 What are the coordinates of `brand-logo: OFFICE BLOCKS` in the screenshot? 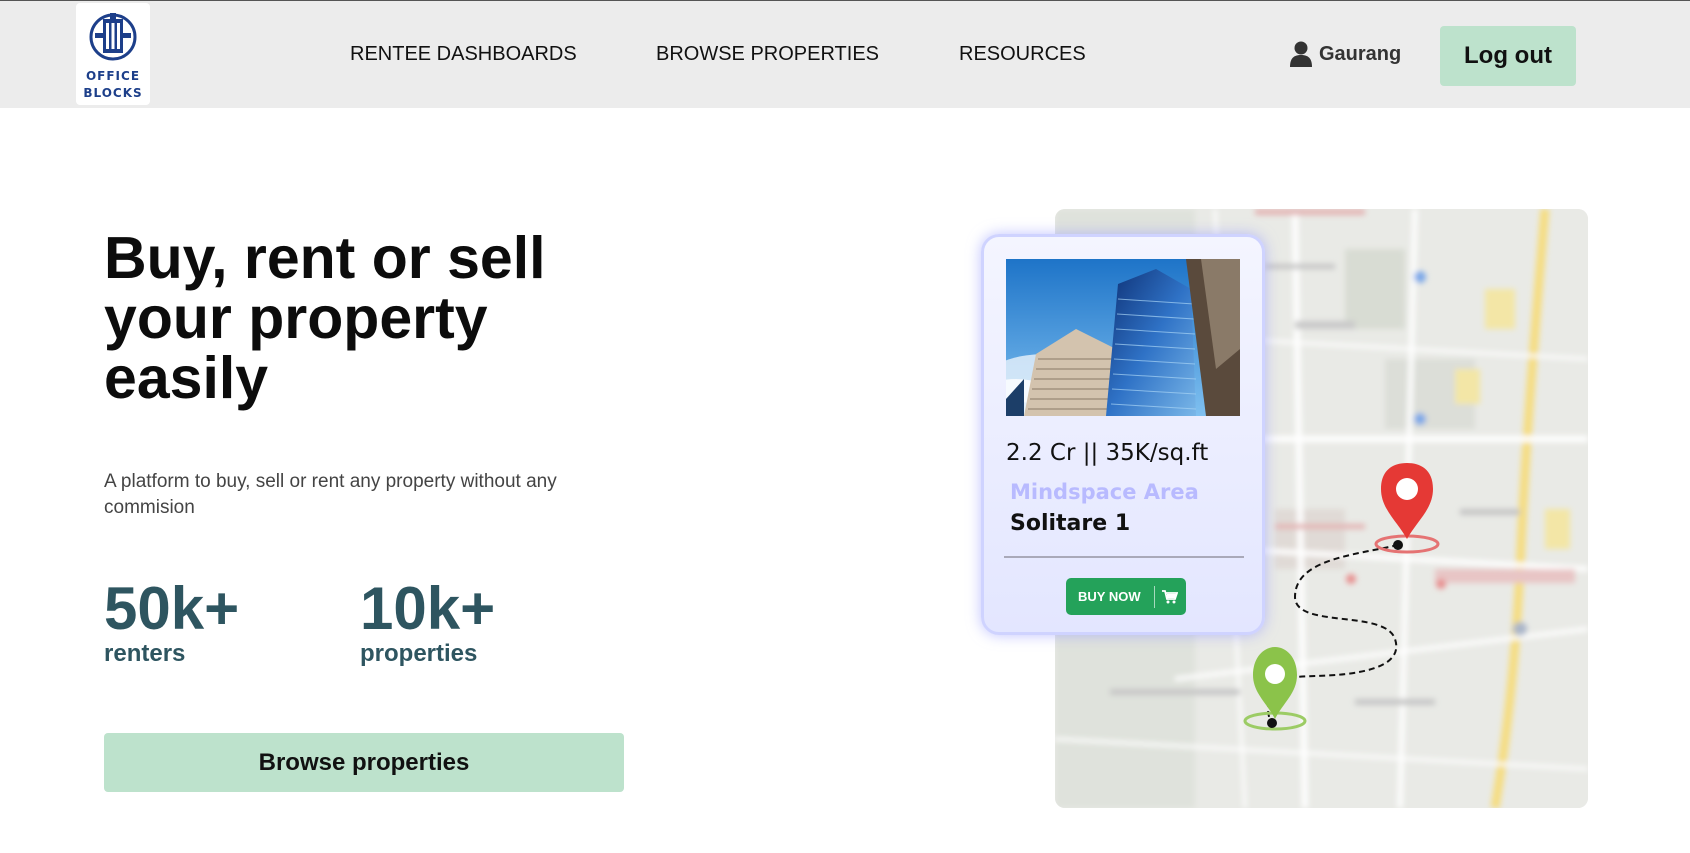 It's located at (113, 54).